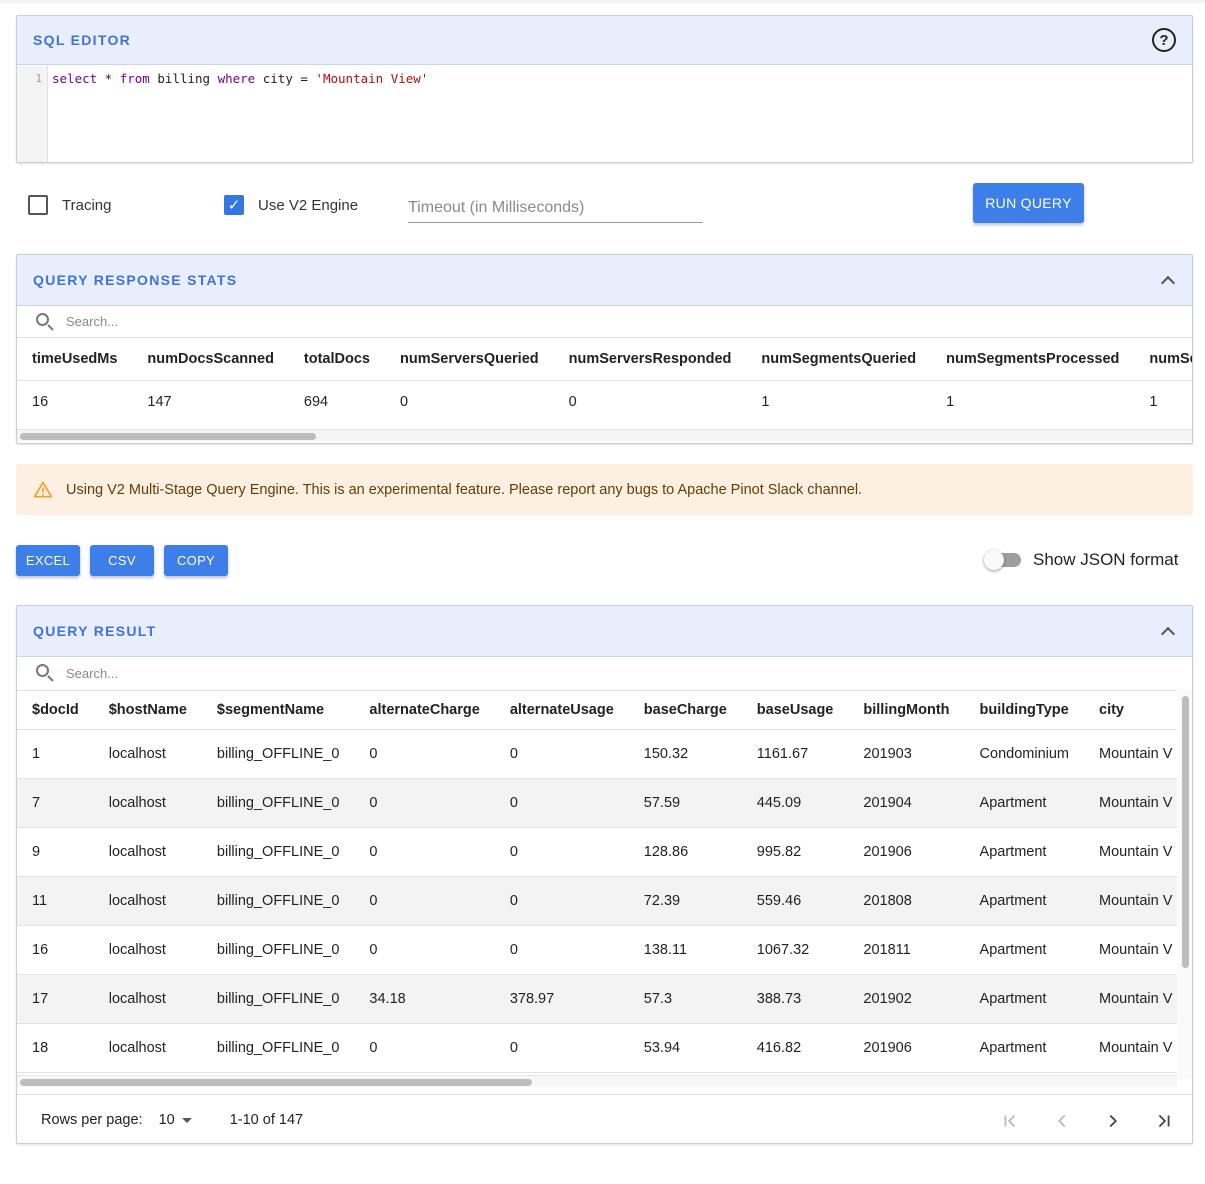 The height and width of the screenshot is (1184, 1205). Describe the element at coordinates (424, 710) in the screenshot. I see `result-col-header: alternateCharge` at that location.